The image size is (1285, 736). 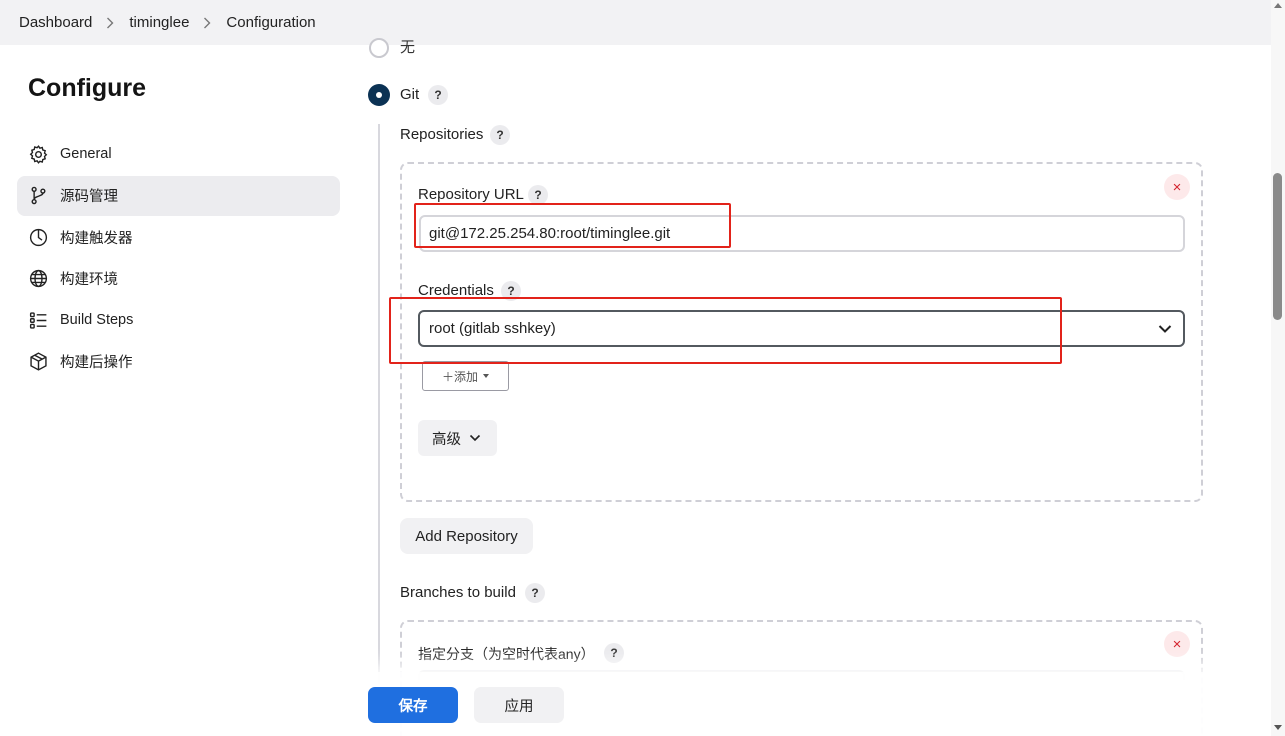 I want to click on section-indent-line, so click(x=379, y=404).